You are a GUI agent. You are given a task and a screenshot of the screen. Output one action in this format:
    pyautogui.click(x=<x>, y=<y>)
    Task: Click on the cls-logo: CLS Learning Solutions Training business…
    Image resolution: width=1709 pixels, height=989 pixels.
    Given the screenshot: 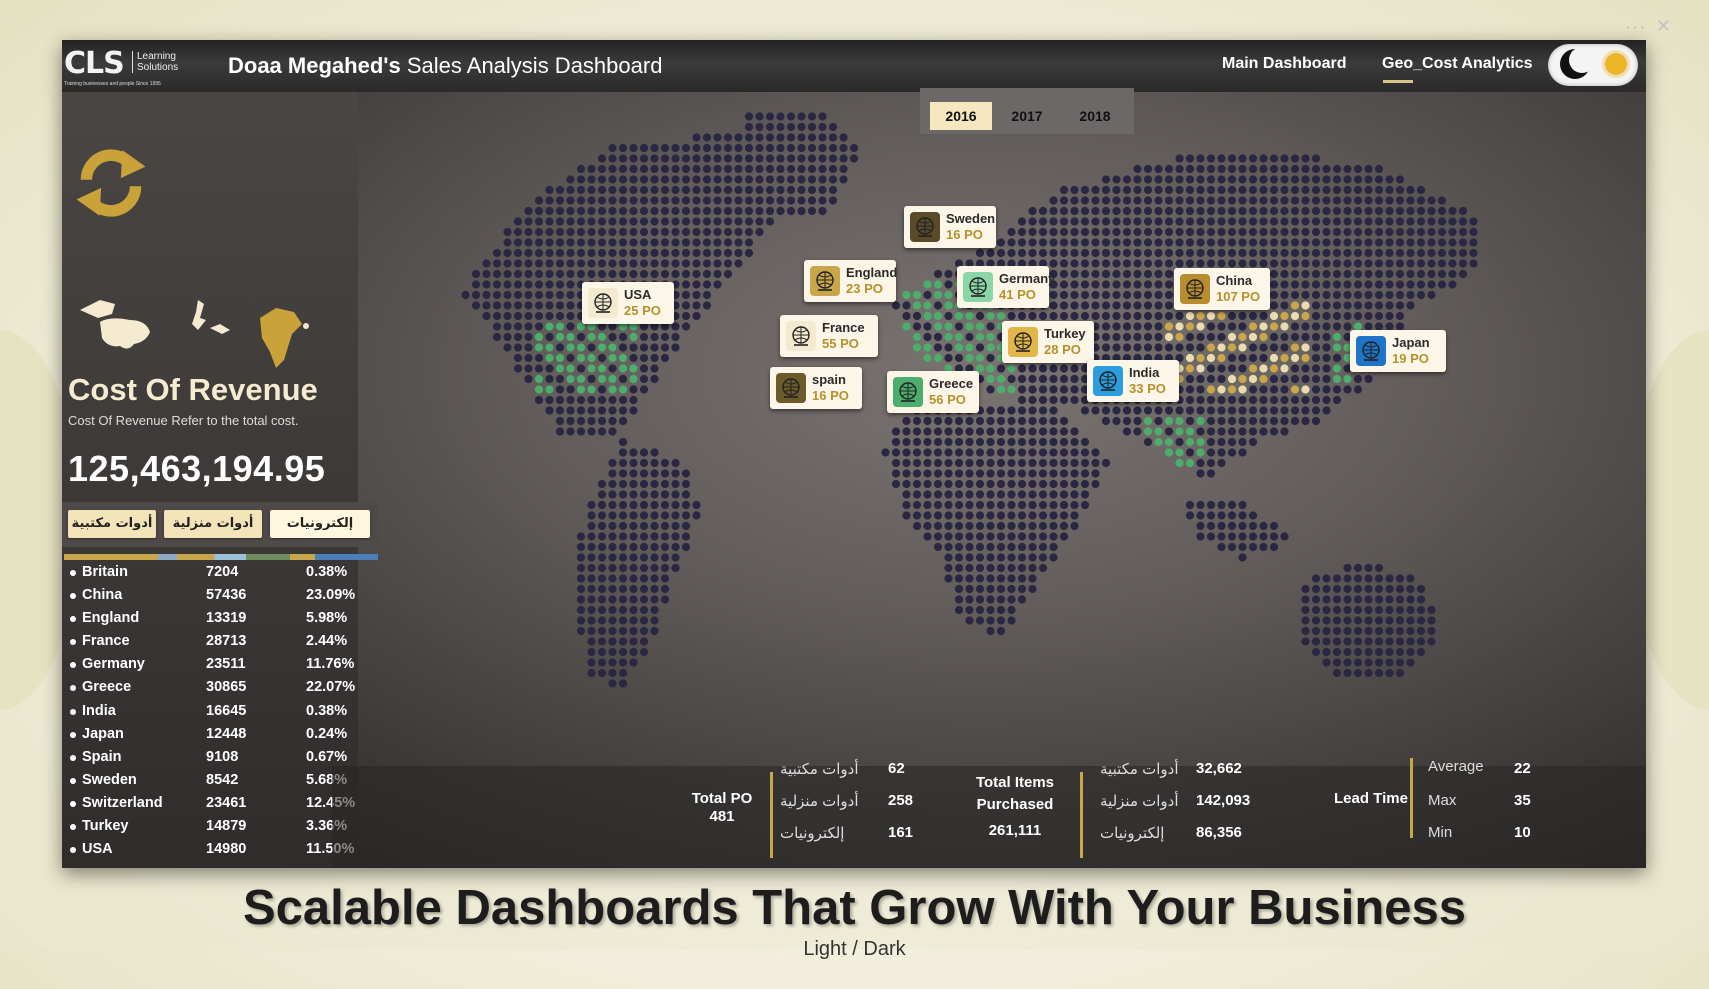 What is the action you would take?
    pyautogui.click(x=132, y=68)
    